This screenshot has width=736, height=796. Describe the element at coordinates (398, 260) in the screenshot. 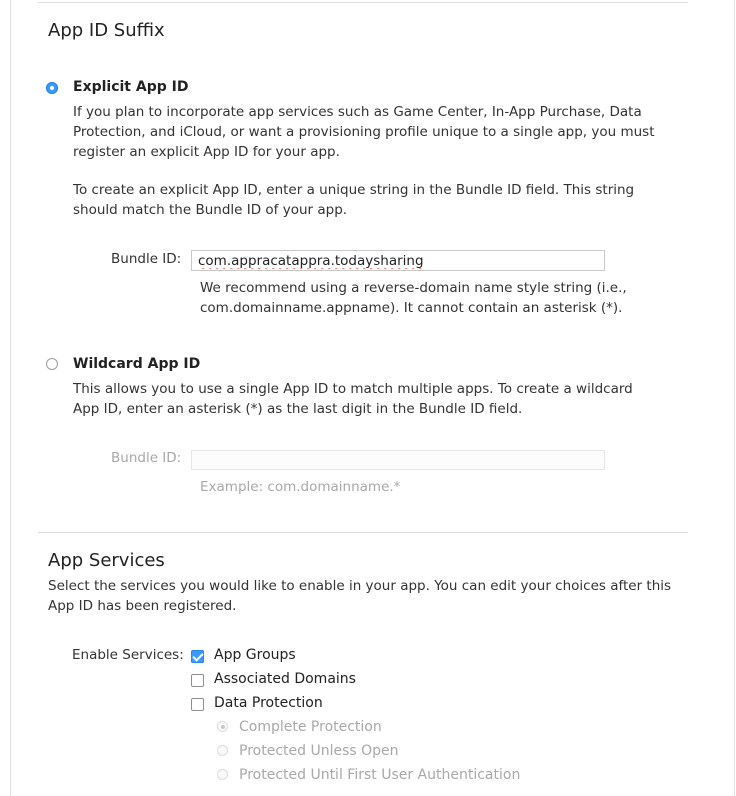

I see `explicit-bundle-id-input` at that location.